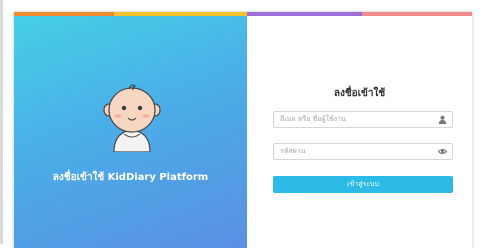 This screenshot has width=480, height=248. Describe the element at coordinates (363, 184) in the screenshot. I see `login-button: เข้าสู่ระบบ` at that location.